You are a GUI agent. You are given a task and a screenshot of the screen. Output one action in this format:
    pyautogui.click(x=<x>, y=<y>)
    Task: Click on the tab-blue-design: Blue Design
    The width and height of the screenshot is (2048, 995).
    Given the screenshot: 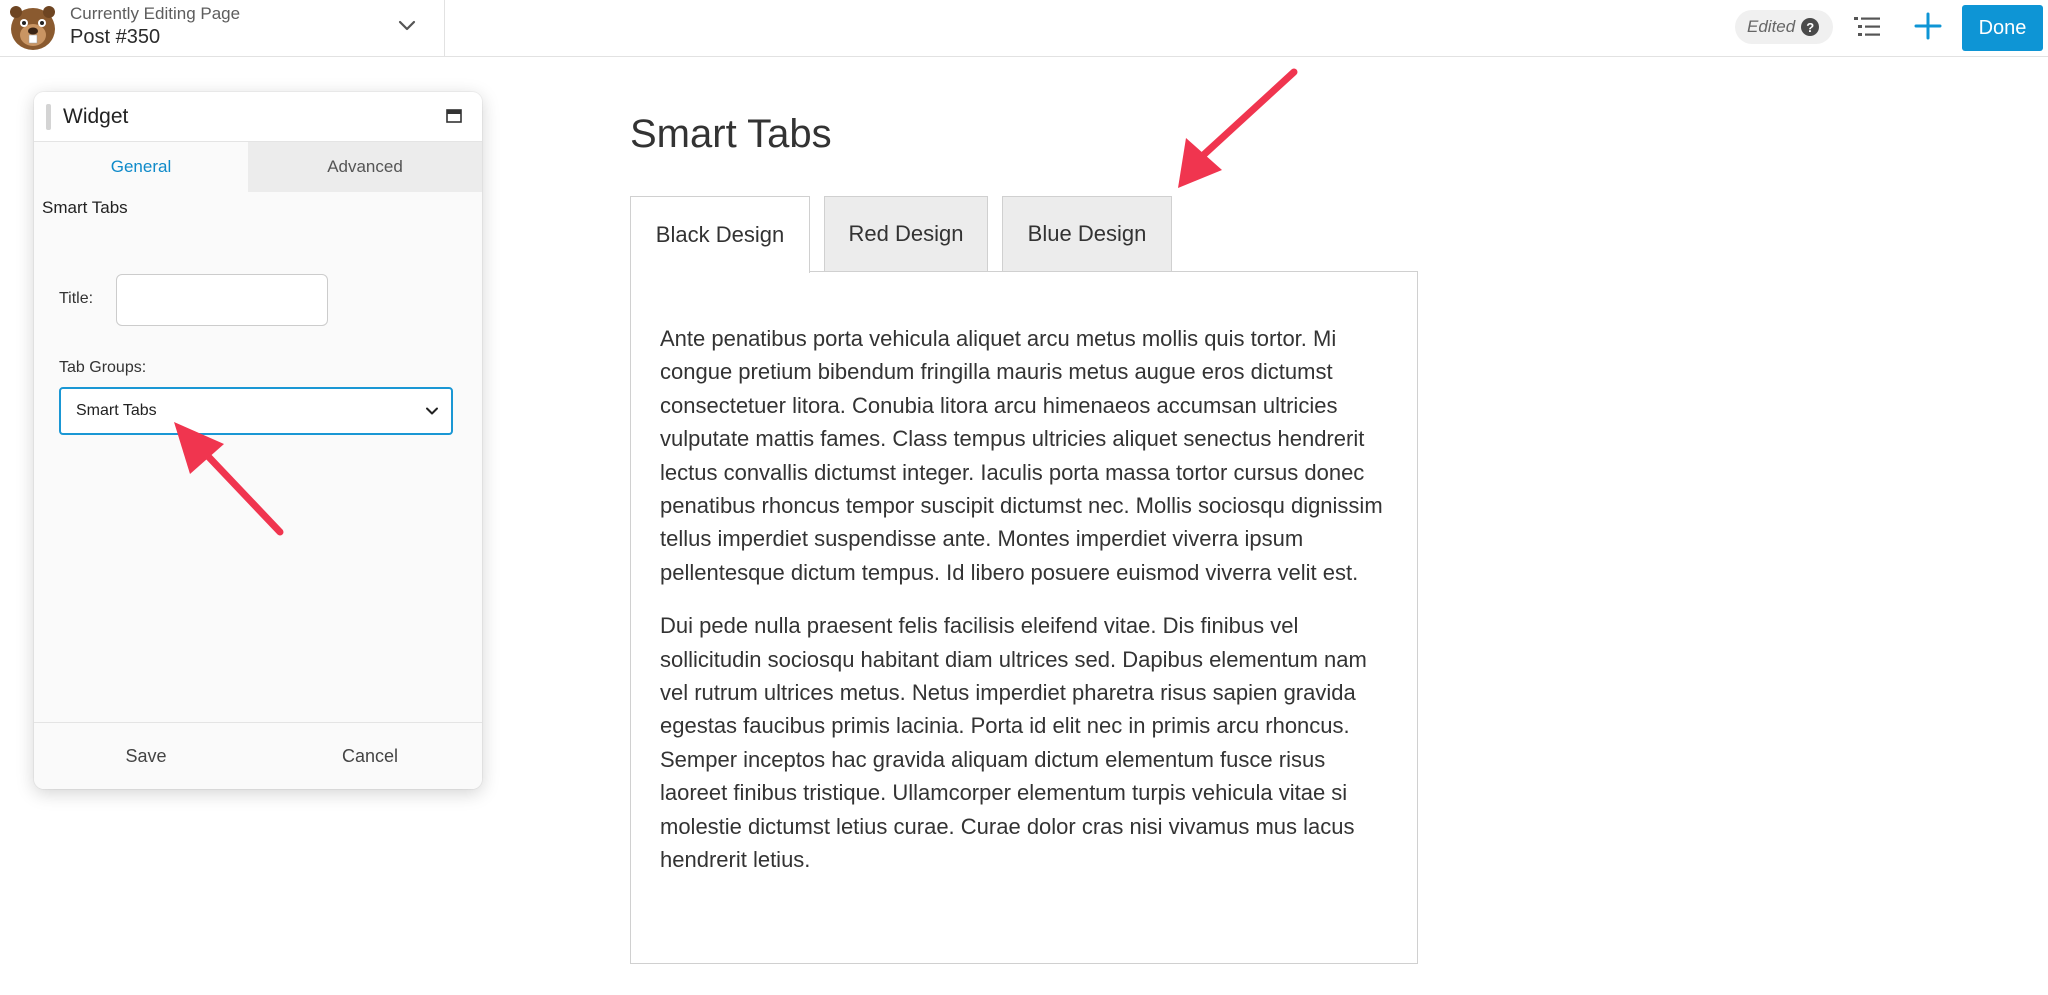 What is the action you would take?
    pyautogui.click(x=1087, y=234)
    